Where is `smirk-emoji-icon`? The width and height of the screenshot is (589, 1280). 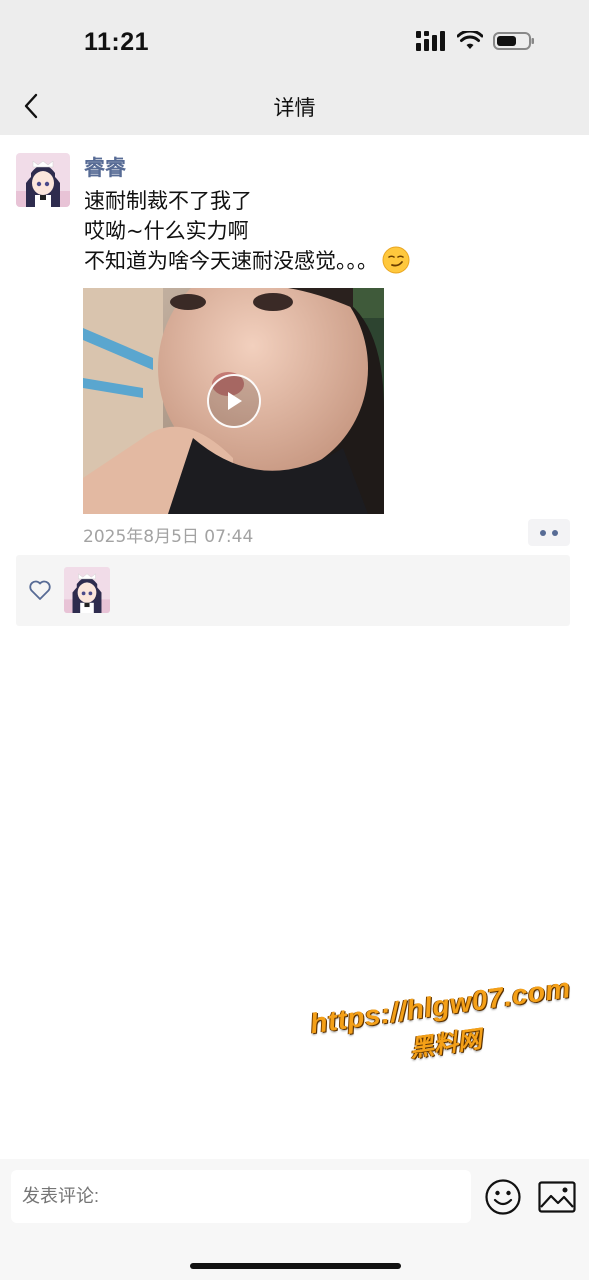
smirk-emoji-icon is located at coordinates (396, 260).